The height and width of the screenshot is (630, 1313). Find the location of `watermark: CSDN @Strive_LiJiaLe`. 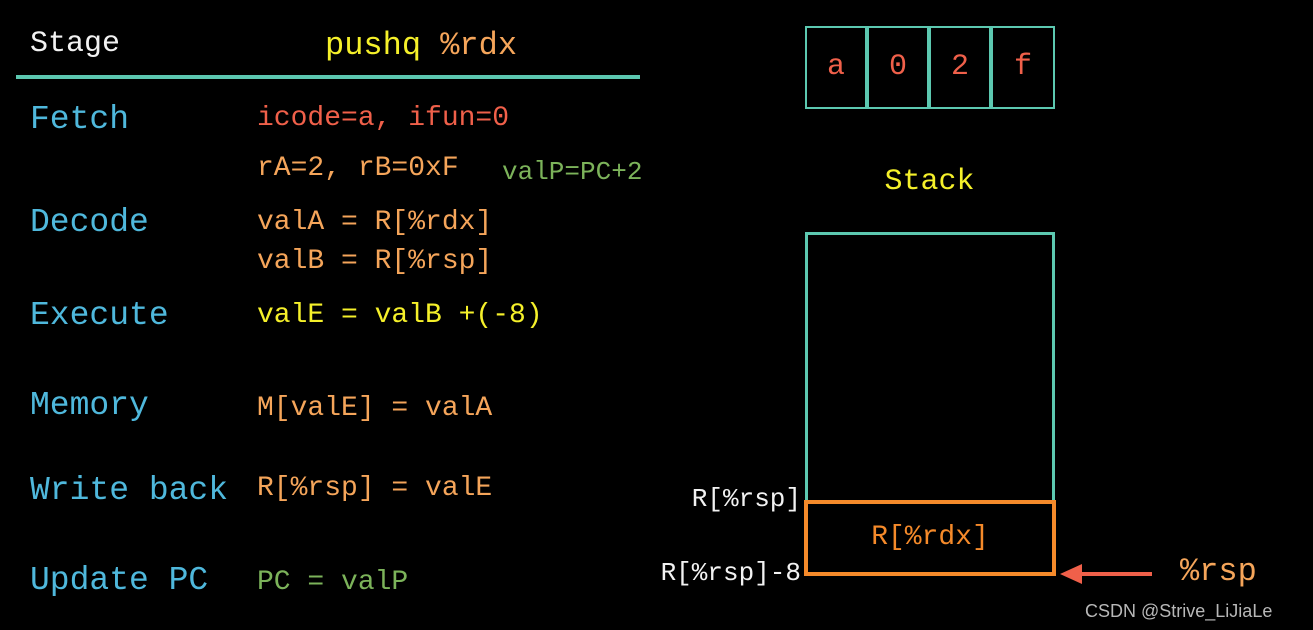

watermark: CSDN @Strive_LiJiaLe is located at coordinates (1179, 611).